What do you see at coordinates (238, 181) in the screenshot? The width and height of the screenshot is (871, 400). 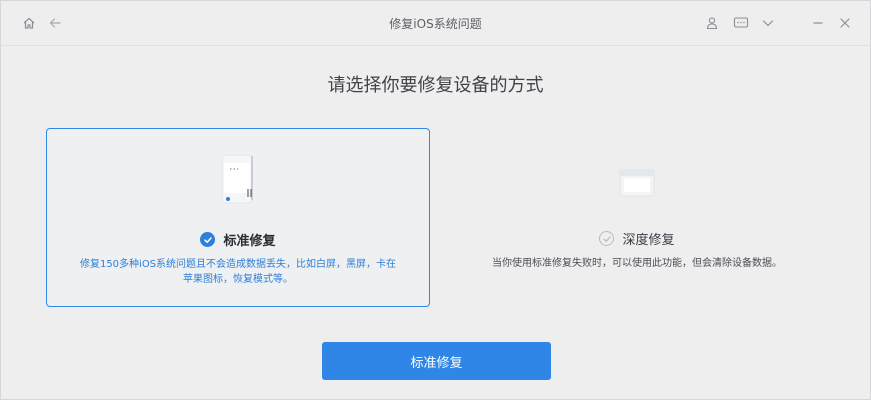 I see `phone-device-icon` at bounding box center [238, 181].